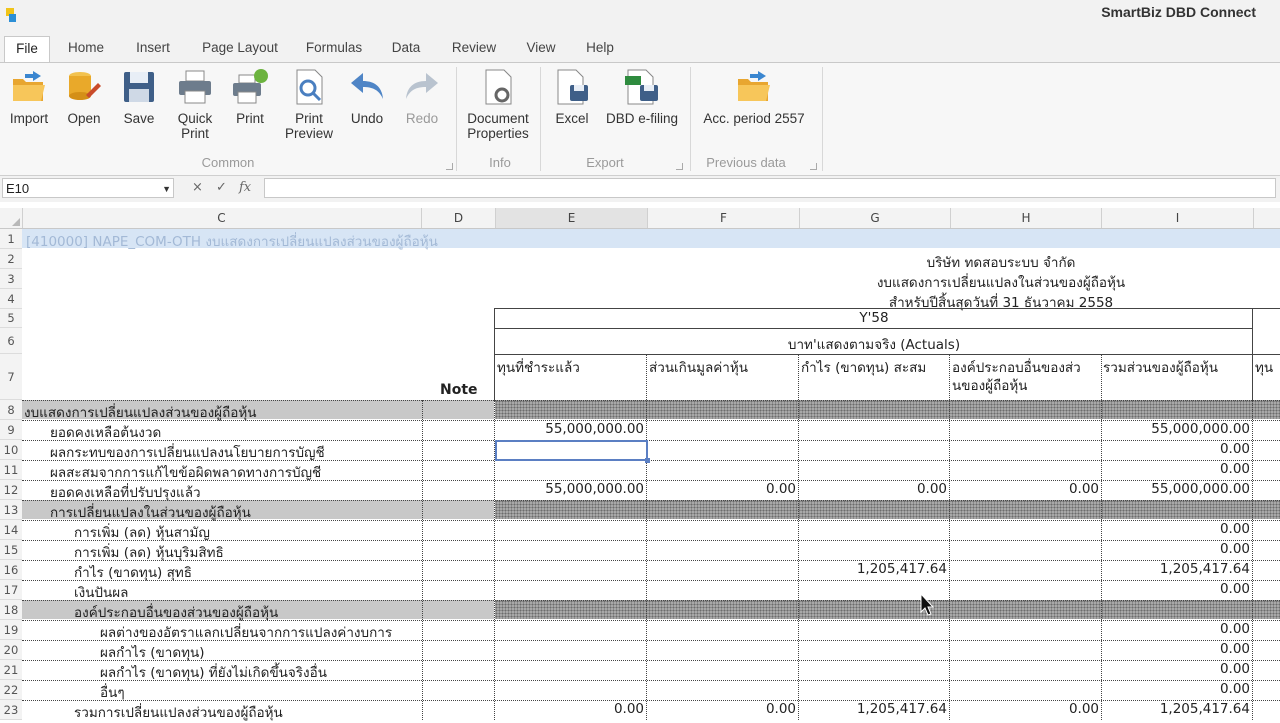 This screenshot has width=1280, height=723. I want to click on row-header: 5, so click(11, 318).